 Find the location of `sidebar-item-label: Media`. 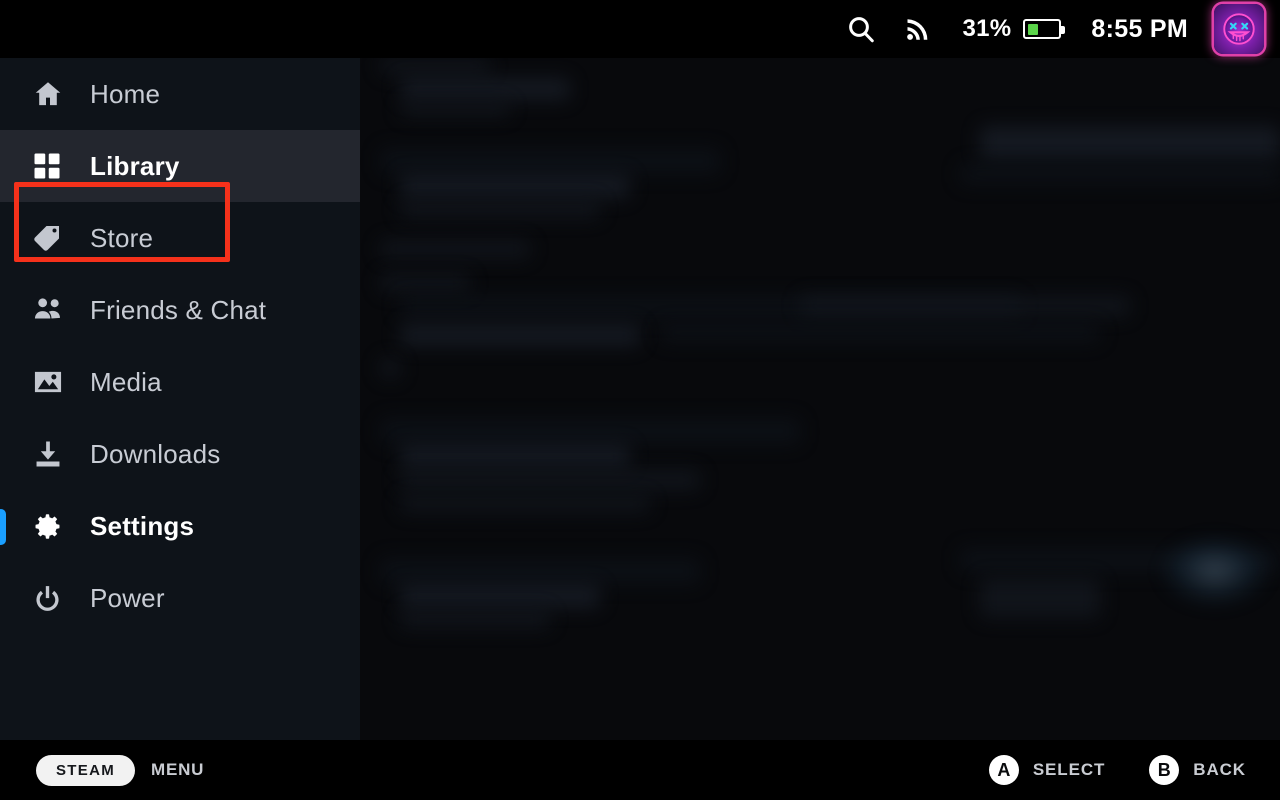

sidebar-item-label: Media is located at coordinates (126, 381).